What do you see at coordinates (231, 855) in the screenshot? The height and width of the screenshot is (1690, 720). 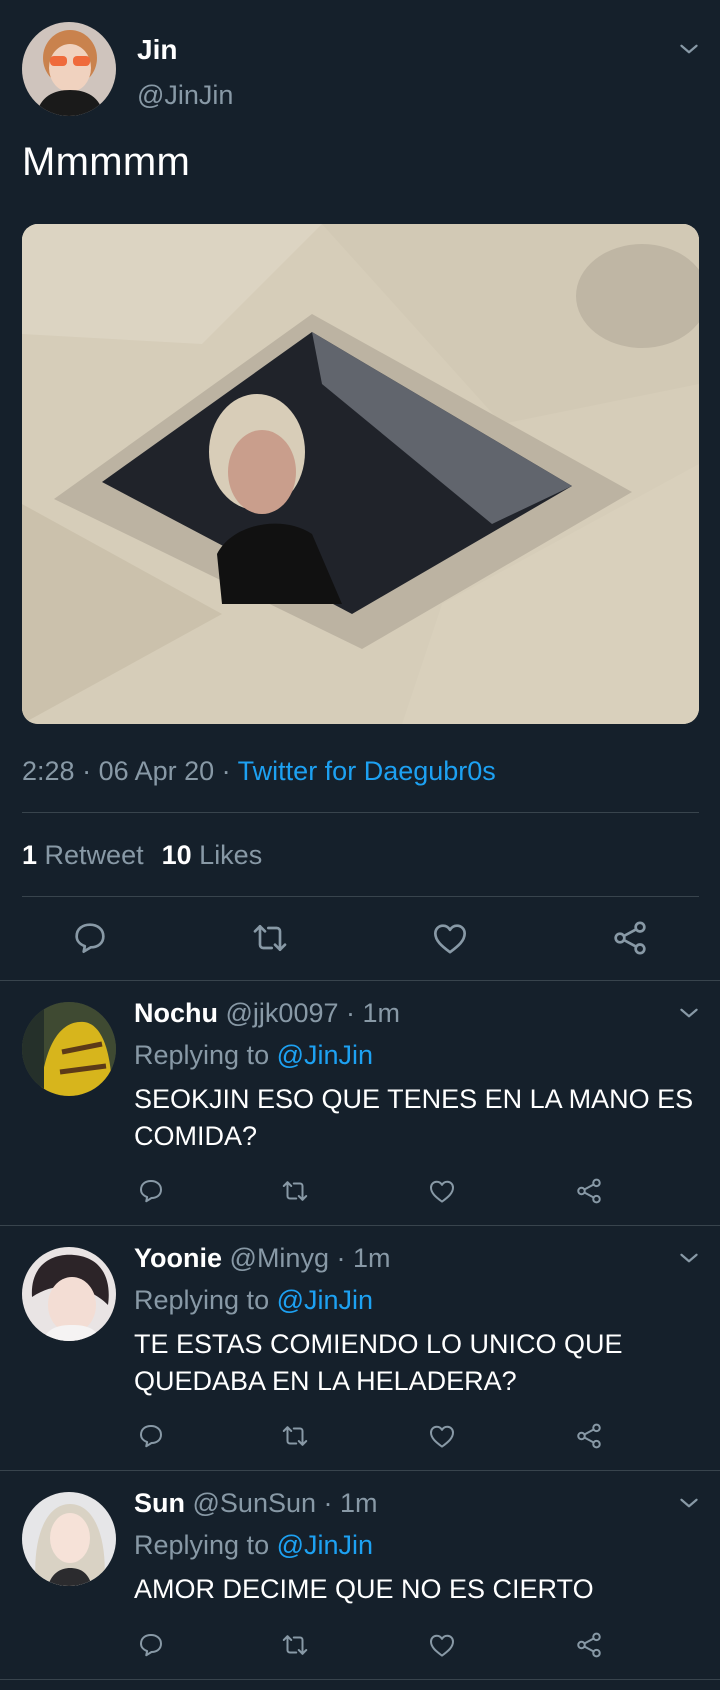 I see `likes-label: Likes` at bounding box center [231, 855].